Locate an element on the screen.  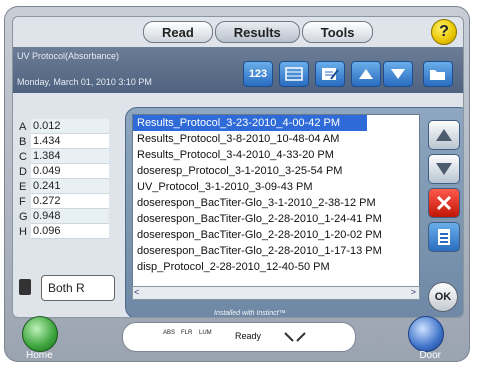
row-letter: B is located at coordinates (23, 141).